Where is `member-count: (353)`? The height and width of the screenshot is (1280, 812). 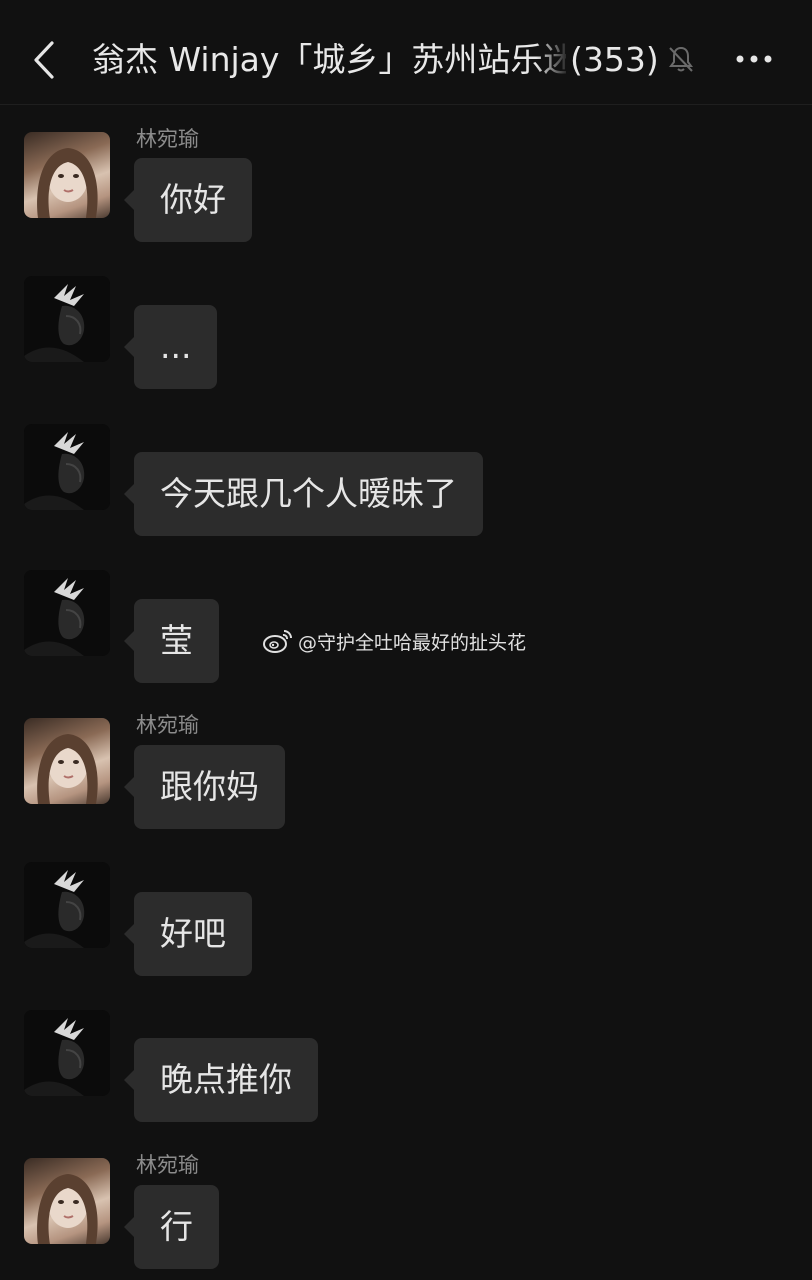 member-count: (353) is located at coordinates (614, 59).